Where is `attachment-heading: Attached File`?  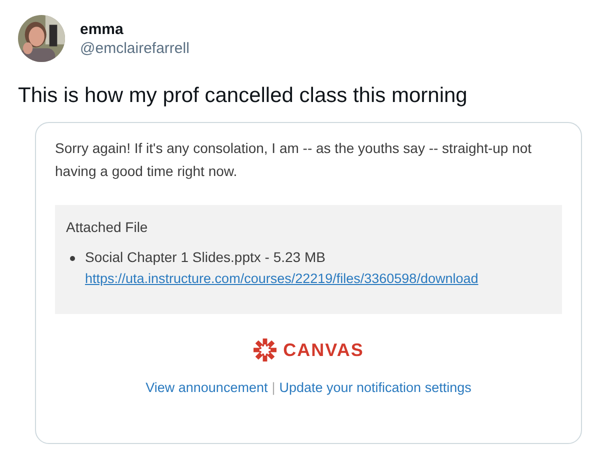 attachment-heading: Attached File is located at coordinates (107, 227).